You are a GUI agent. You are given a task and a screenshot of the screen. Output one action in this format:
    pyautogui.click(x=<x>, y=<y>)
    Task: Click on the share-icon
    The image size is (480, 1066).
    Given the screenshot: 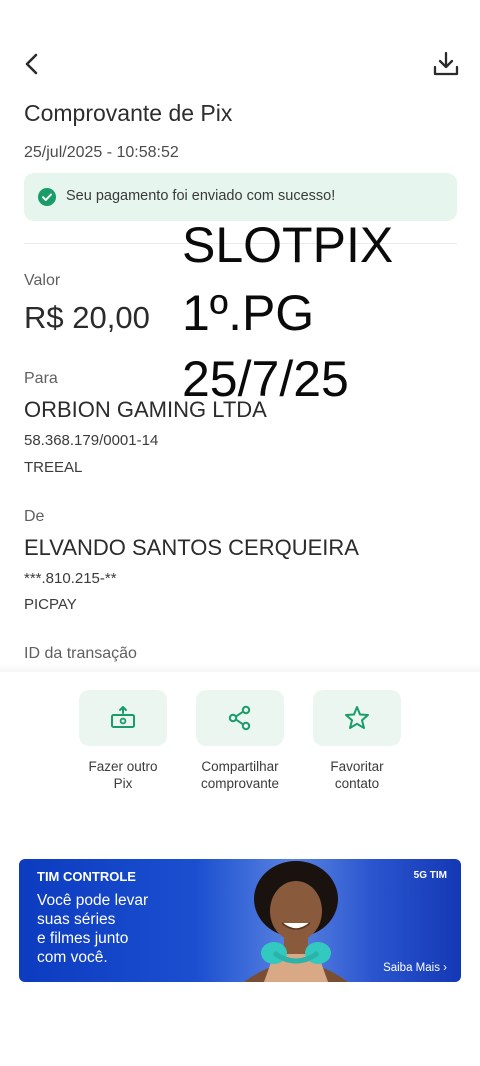 What is the action you would take?
    pyautogui.click(x=239, y=718)
    